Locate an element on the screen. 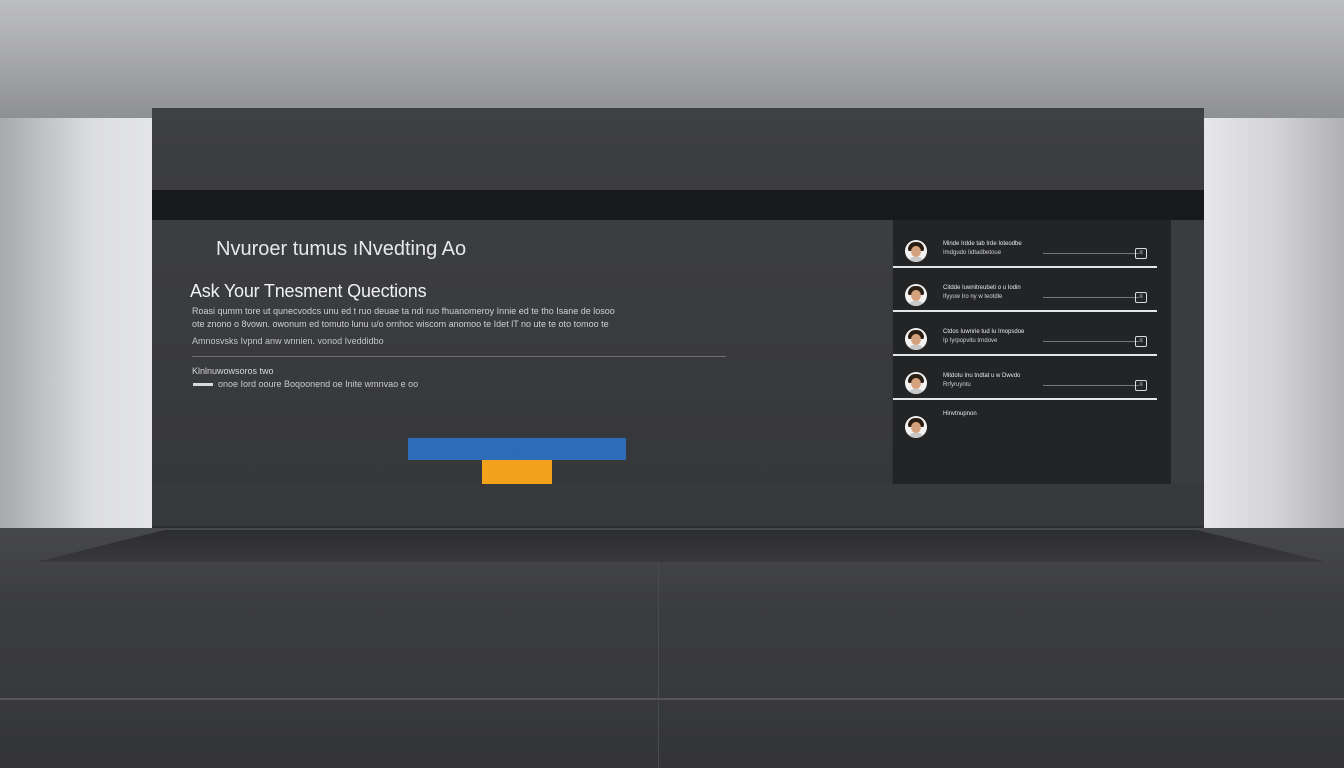  chat-item-title: Minde Irdde tab Irde Ioteodbe is located at coordinates (982, 244).